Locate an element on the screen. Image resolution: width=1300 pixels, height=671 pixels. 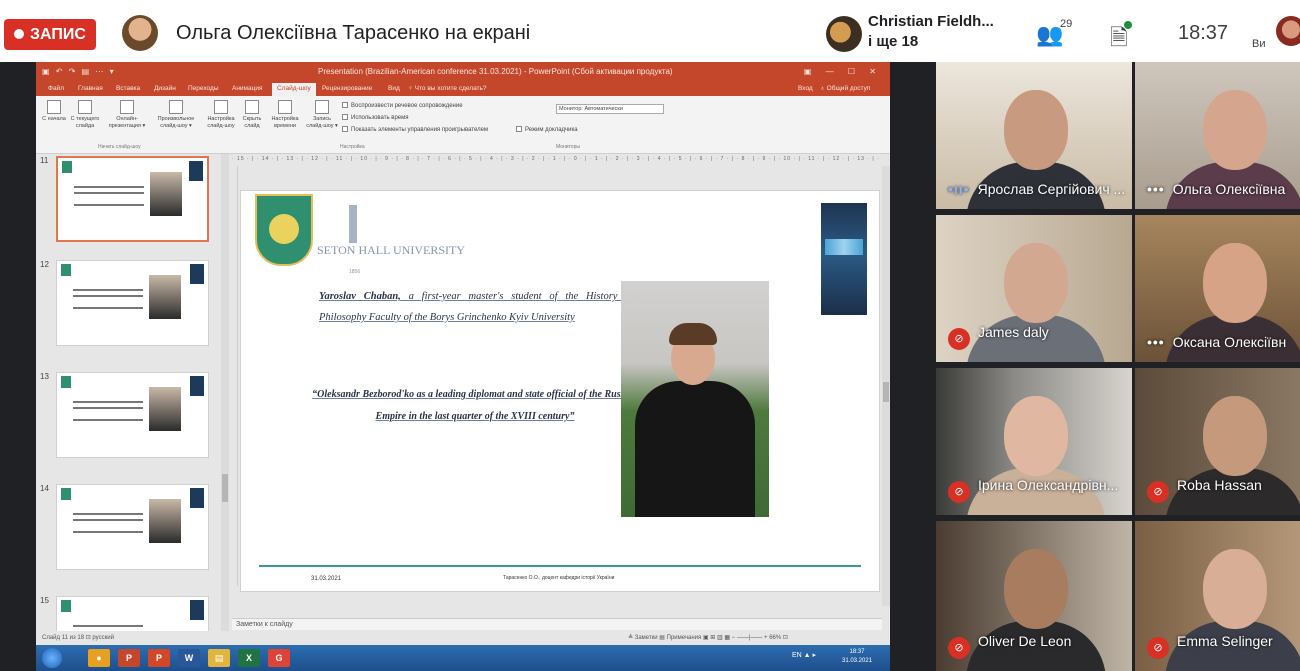
participants-count: 29 is located at coordinates (1066, 24).